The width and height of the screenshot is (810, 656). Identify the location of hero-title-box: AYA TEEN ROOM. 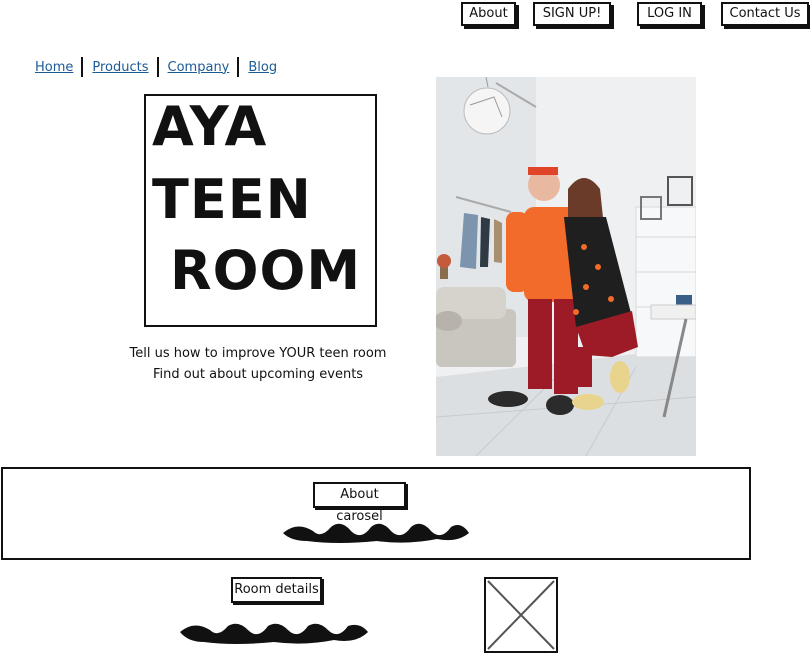
(260, 210).